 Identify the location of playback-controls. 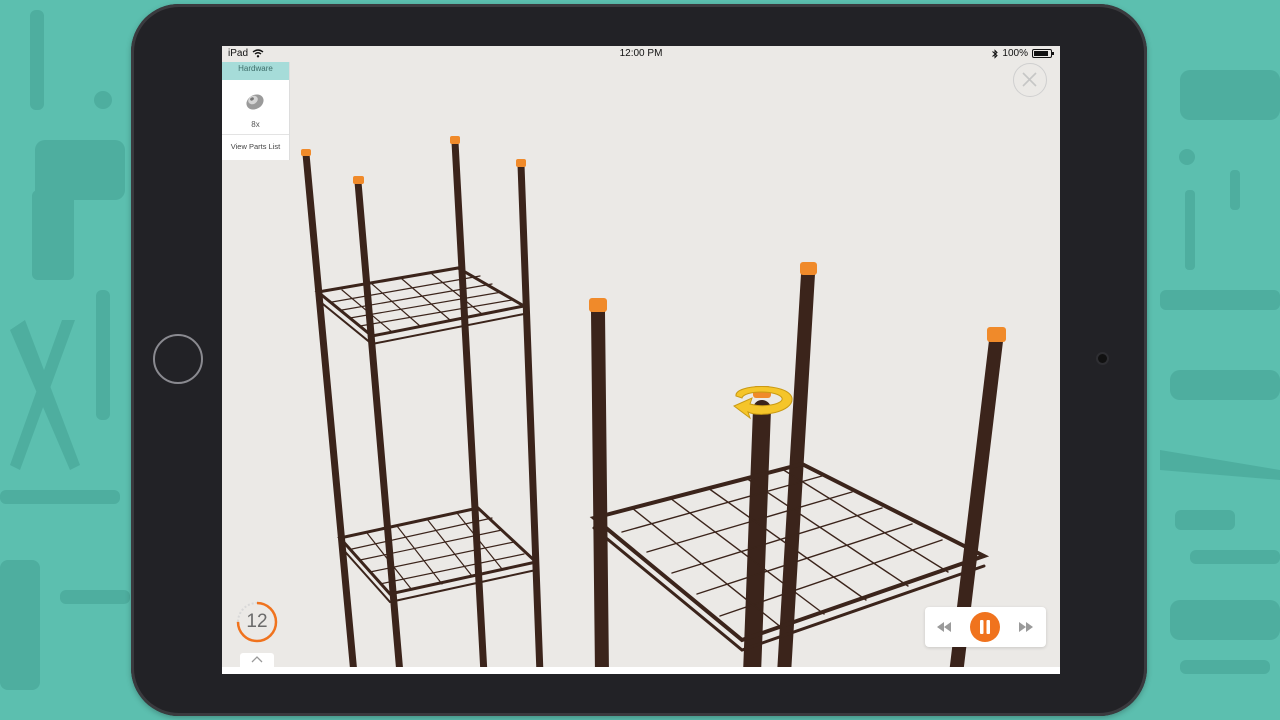
(985, 627).